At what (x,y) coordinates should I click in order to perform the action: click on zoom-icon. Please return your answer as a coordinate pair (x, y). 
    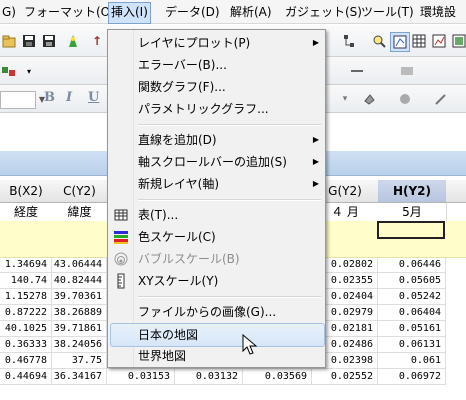
    Looking at the image, I should click on (379, 41).